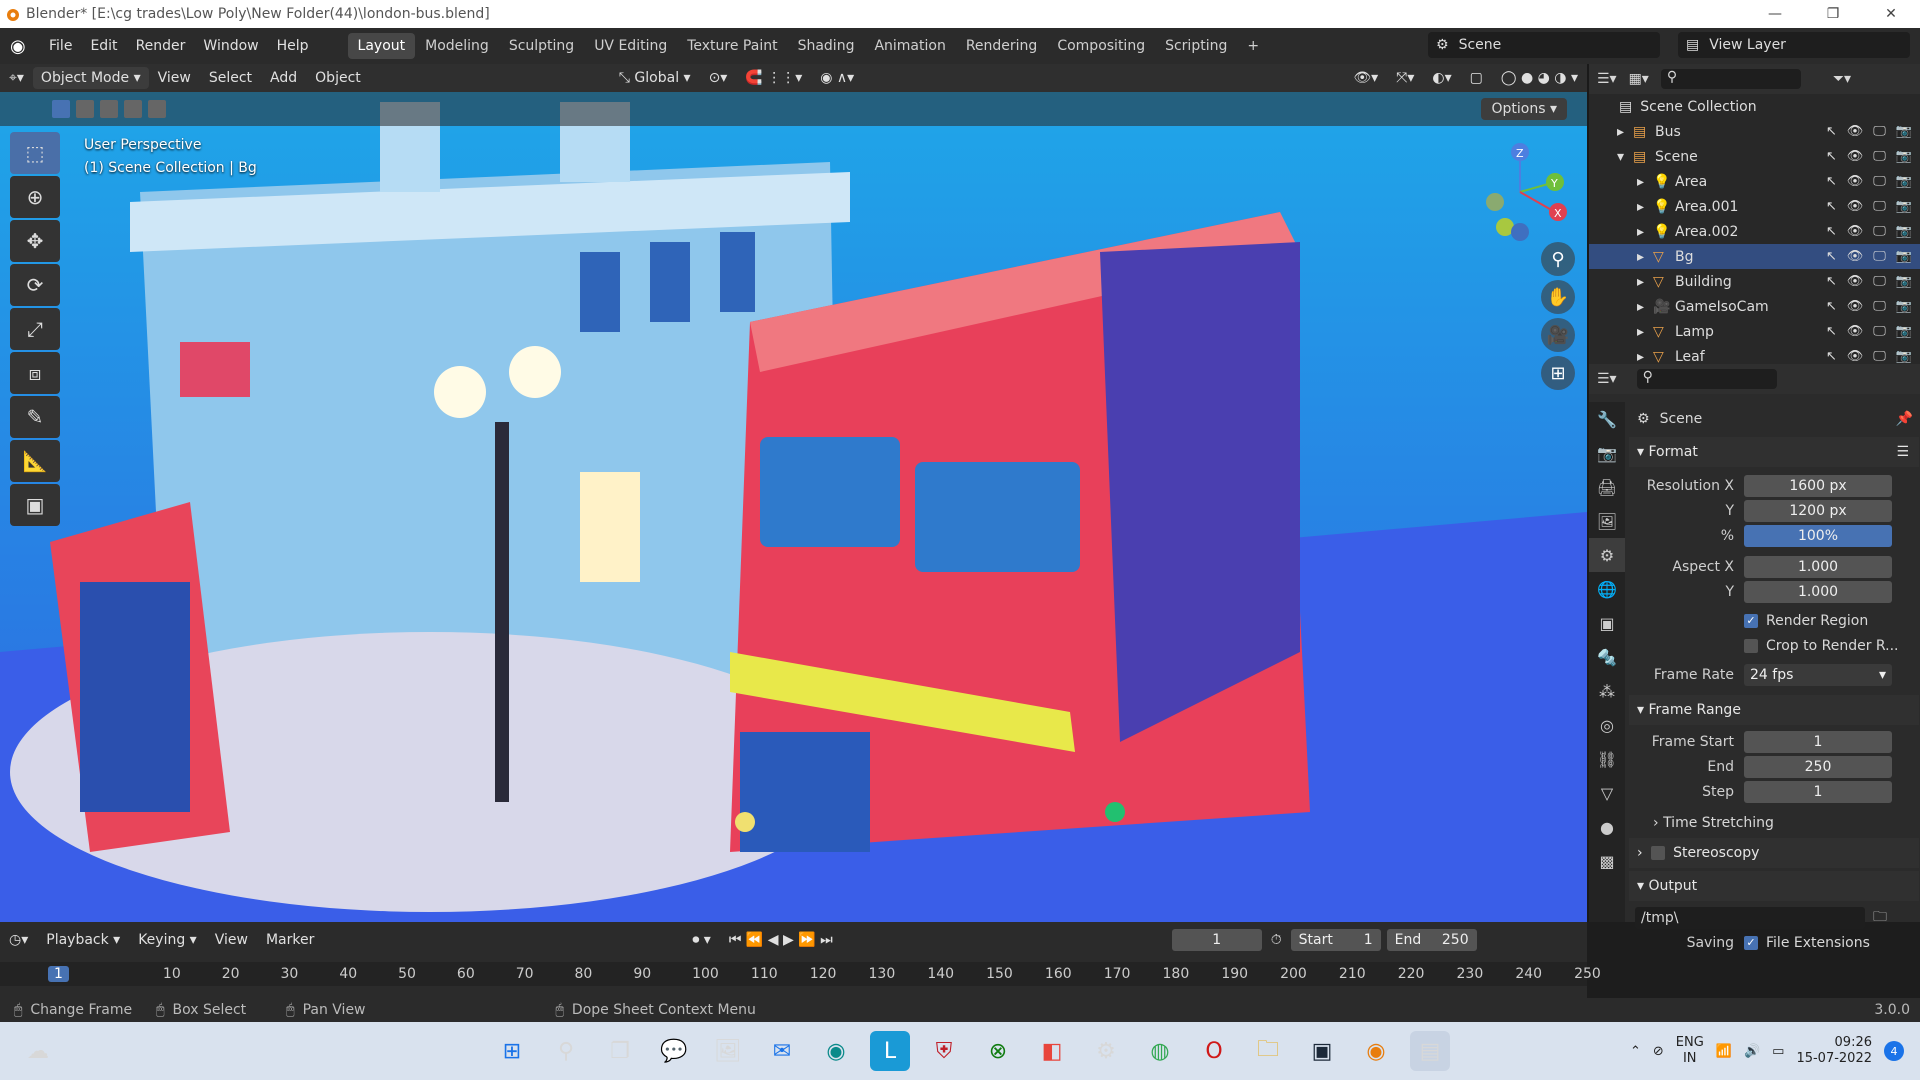  Describe the element at coordinates (655, 78) in the screenshot. I see `transform-orientation-dropdown: ⤡ Global ▾` at that location.